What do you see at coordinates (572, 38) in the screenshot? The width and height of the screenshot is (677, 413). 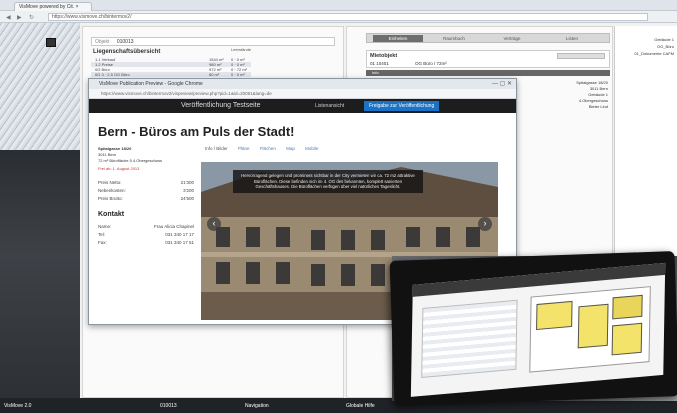 I see `tab-listen: Listen` at bounding box center [572, 38].